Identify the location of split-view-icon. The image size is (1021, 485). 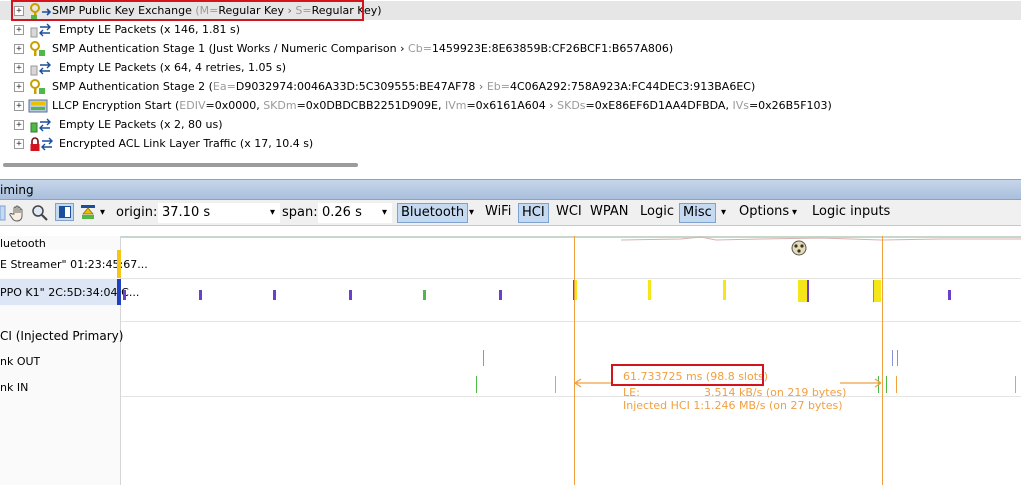
(65, 212).